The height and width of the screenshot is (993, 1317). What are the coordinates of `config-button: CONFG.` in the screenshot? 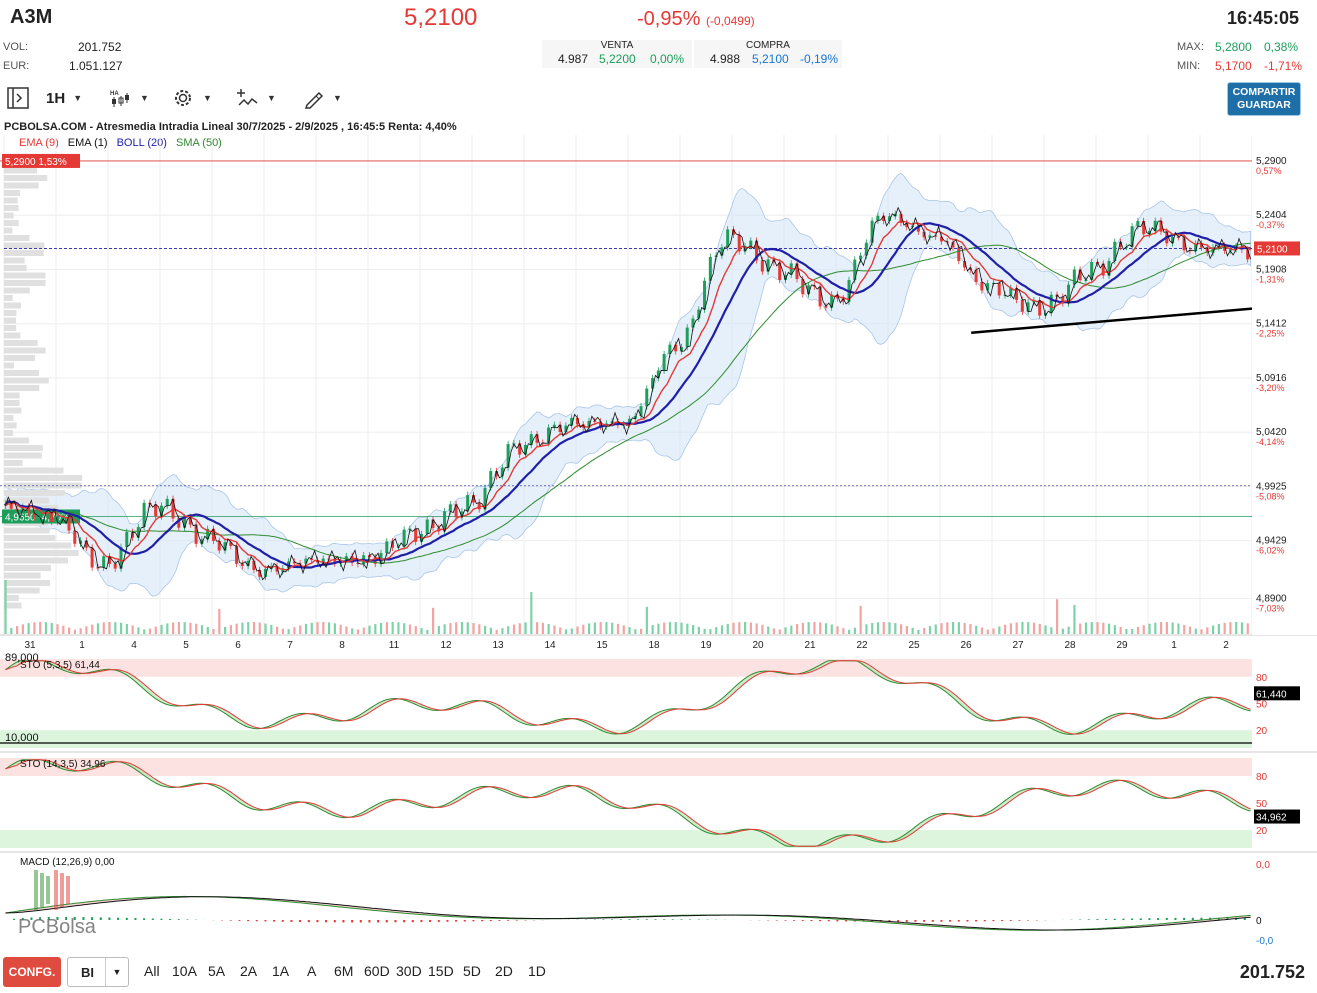 It's located at (32, 972).